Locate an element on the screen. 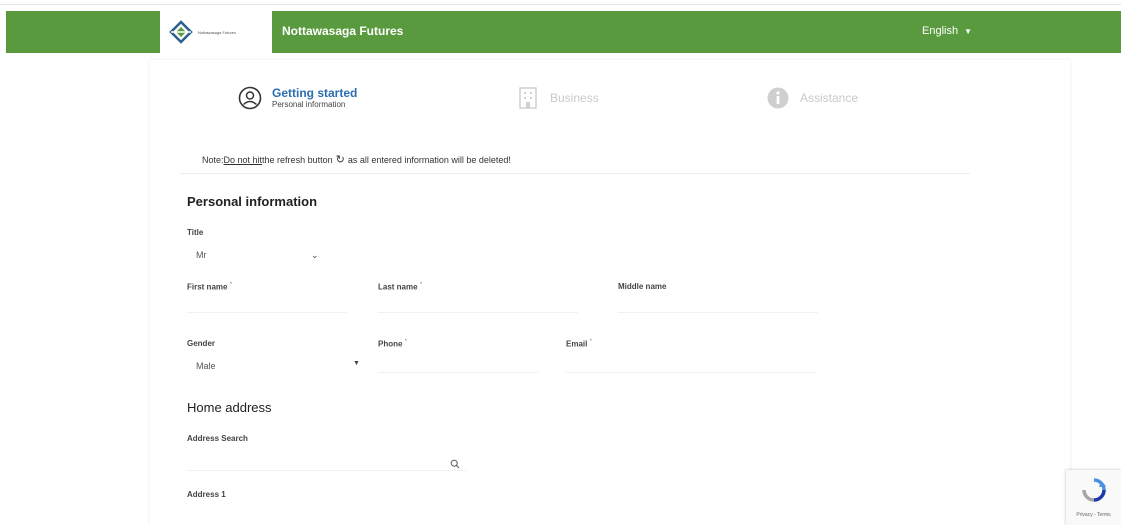  step-getting-started: Getting started Personal information is located at coordinates (297, 98).